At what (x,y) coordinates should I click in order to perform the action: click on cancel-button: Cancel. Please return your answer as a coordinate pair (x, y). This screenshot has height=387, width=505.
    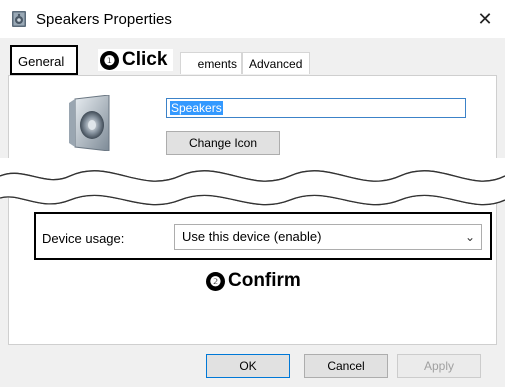
    Looking at the image, I should click on (346, 366).